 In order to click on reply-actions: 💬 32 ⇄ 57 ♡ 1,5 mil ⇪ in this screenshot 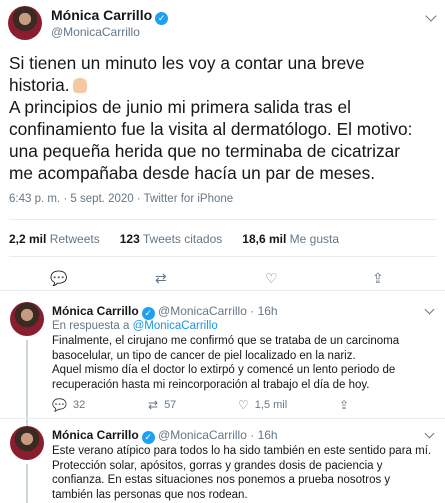, I will do `click(232, 407)`.